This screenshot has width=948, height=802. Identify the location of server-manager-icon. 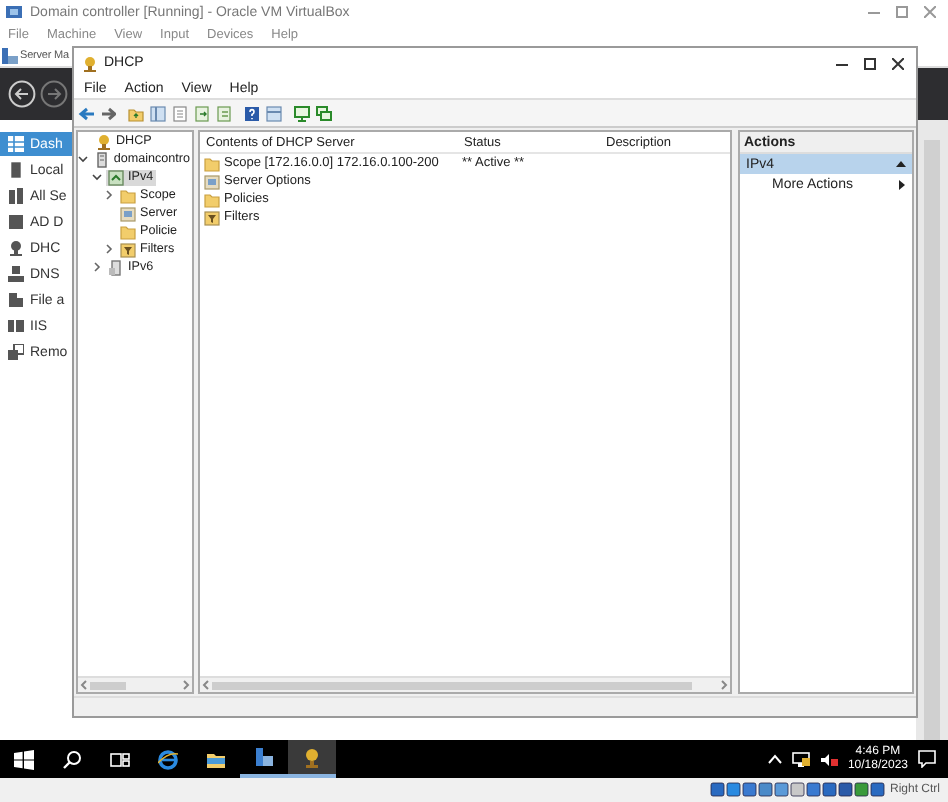
(264, 757).